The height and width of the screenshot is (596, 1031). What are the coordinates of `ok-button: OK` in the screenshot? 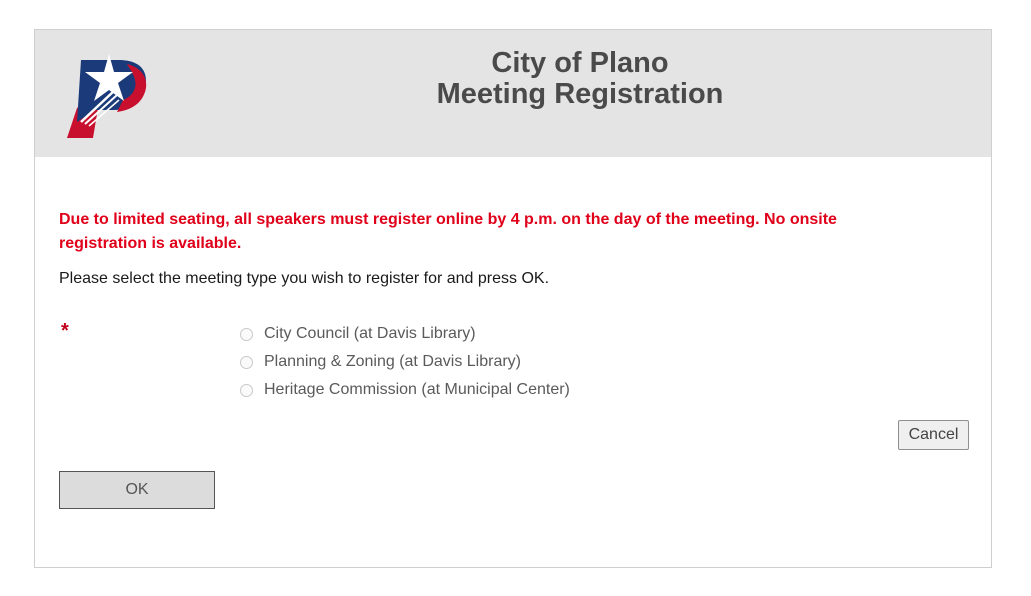 It's located at (137, 490).